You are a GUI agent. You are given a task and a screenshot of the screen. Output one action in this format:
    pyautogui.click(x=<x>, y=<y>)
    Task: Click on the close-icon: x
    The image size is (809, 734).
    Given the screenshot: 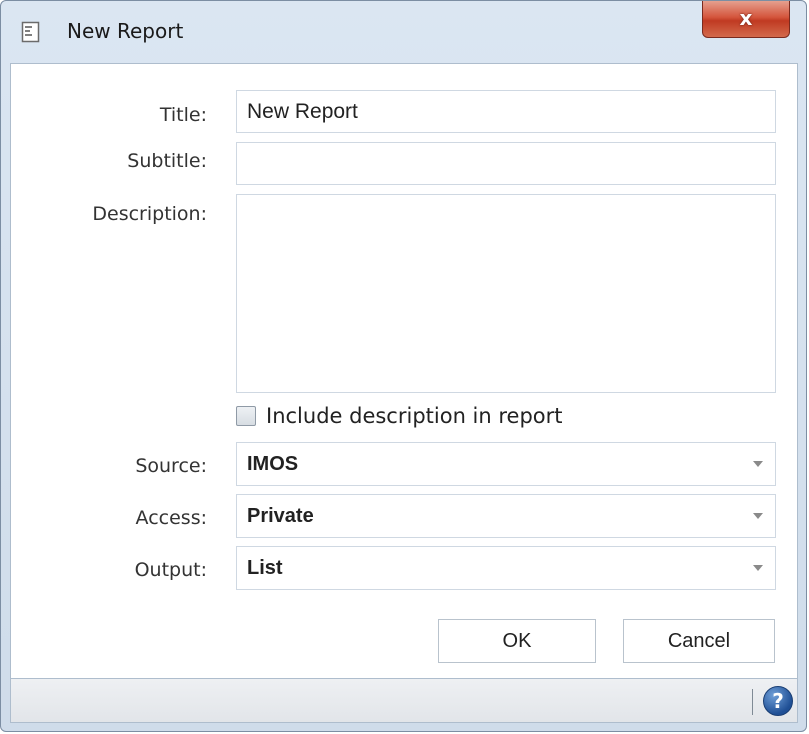 What is the action you would take?
    pyautogui.click(x=746, y=18)
    